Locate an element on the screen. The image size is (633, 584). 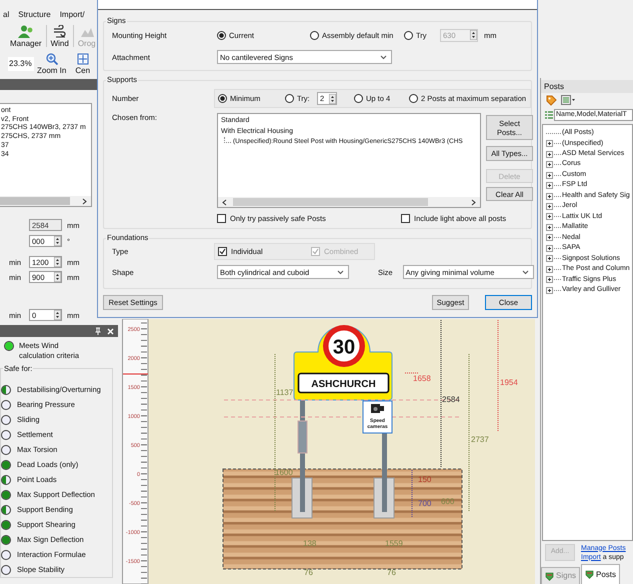
dimension-label: 150 is located at coordinates (425, 479).